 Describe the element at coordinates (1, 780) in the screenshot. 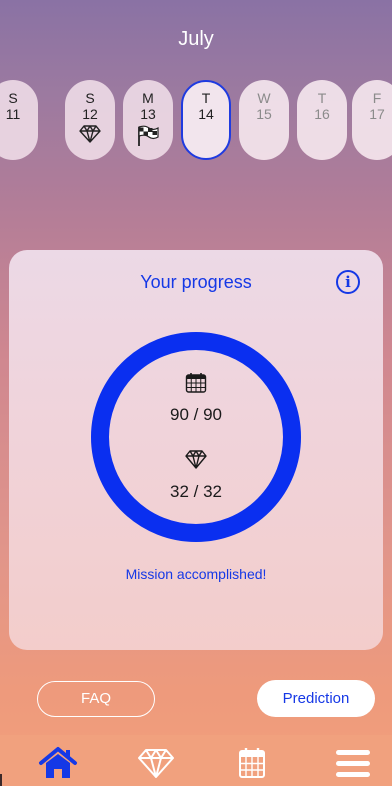

I see `edge-marker` at that location.